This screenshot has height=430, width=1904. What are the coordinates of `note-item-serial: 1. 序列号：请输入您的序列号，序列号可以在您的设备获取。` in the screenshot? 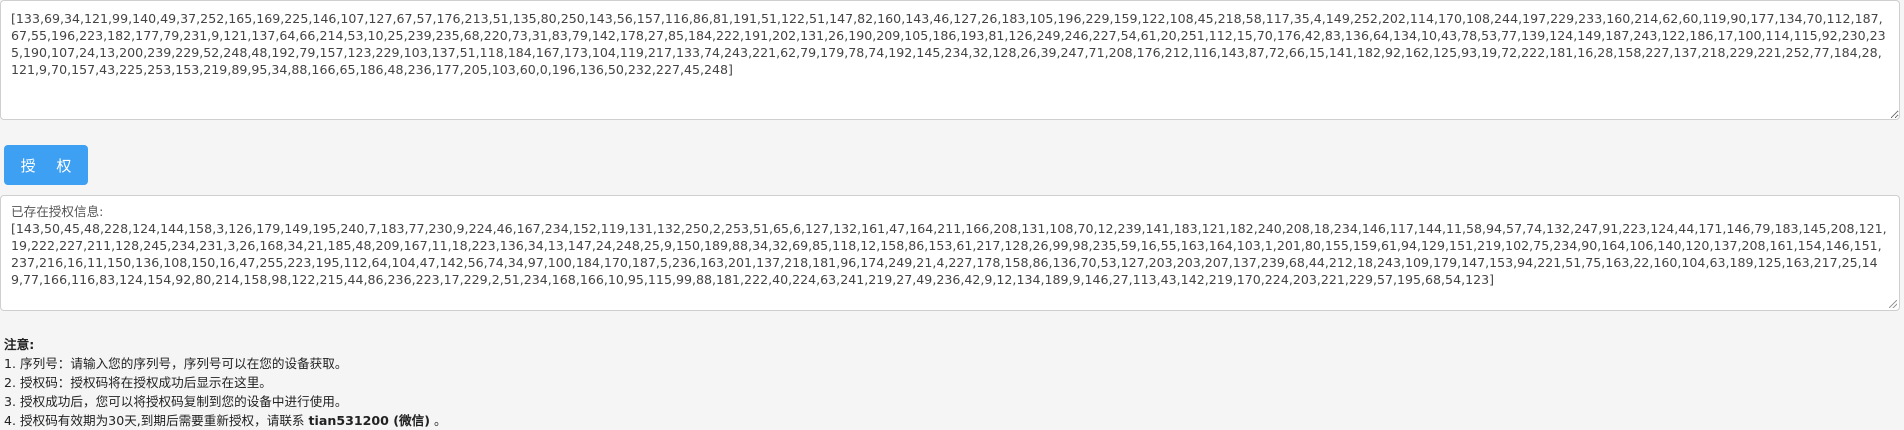 It's located at (176, 363).